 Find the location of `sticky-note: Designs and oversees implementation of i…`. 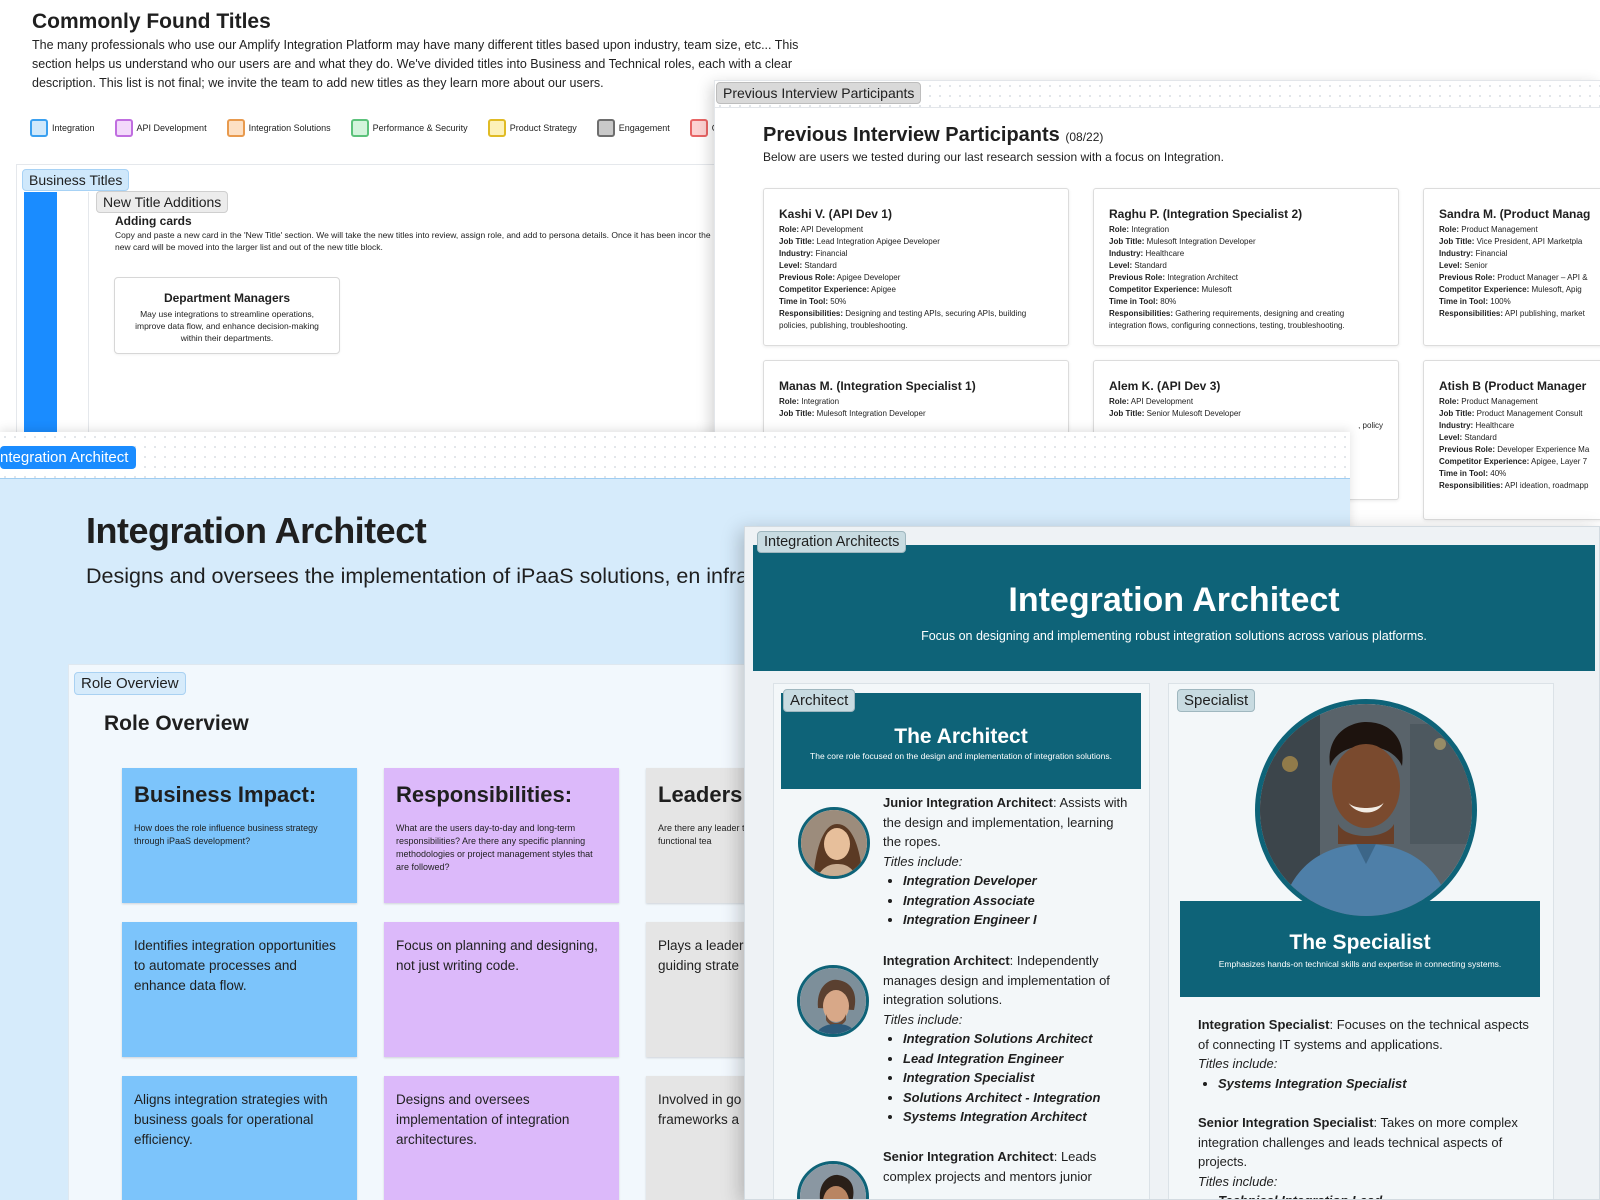

sticky-note: Designs and oversees implementation of i… is located at coordinates (501, 1138).